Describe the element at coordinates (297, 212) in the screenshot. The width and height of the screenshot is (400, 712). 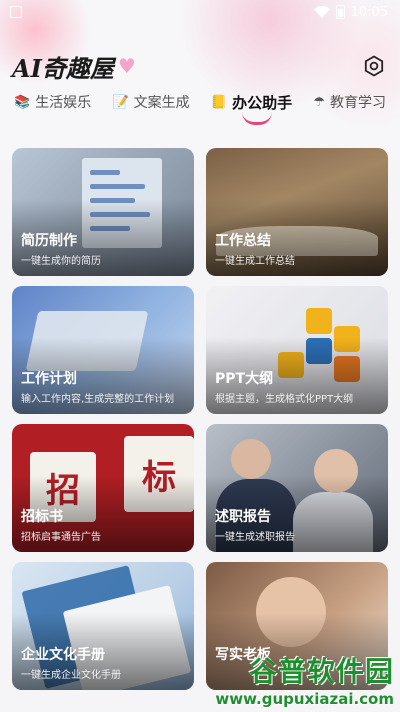
I see `card-work-summary: 工作总结 一键生成工作总结` at that location.